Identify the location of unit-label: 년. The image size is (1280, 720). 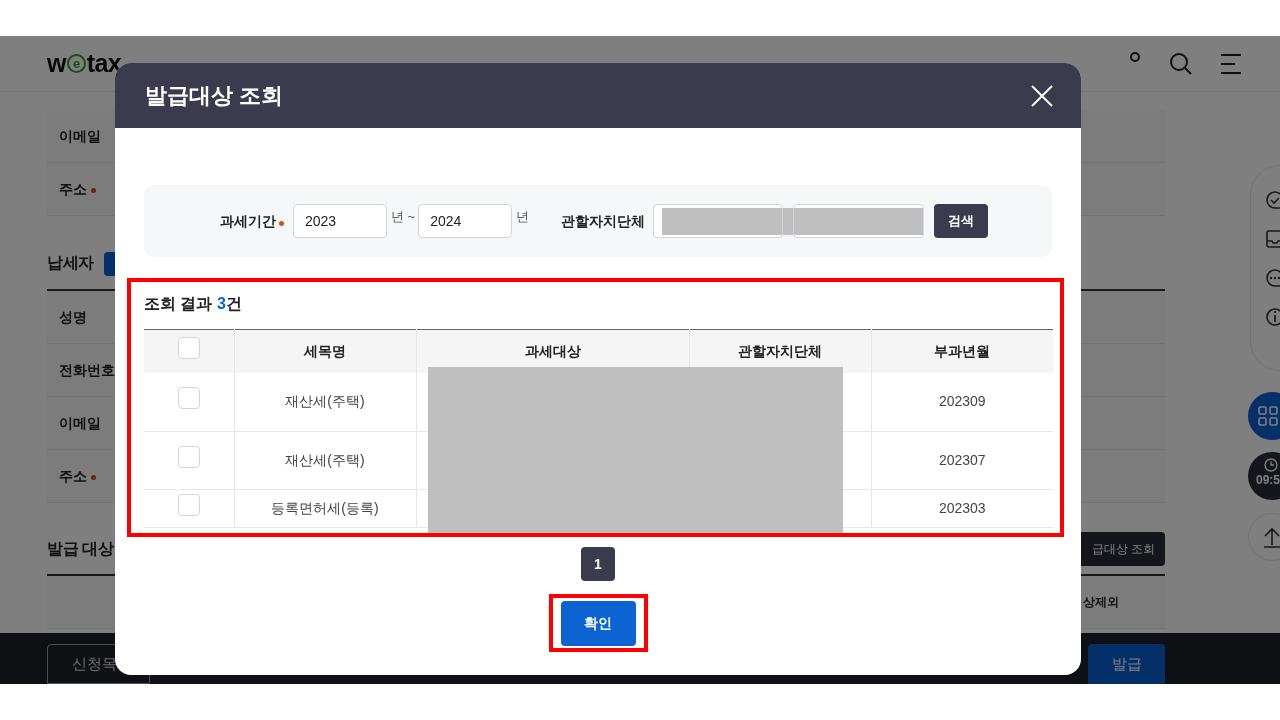
(523, 217).